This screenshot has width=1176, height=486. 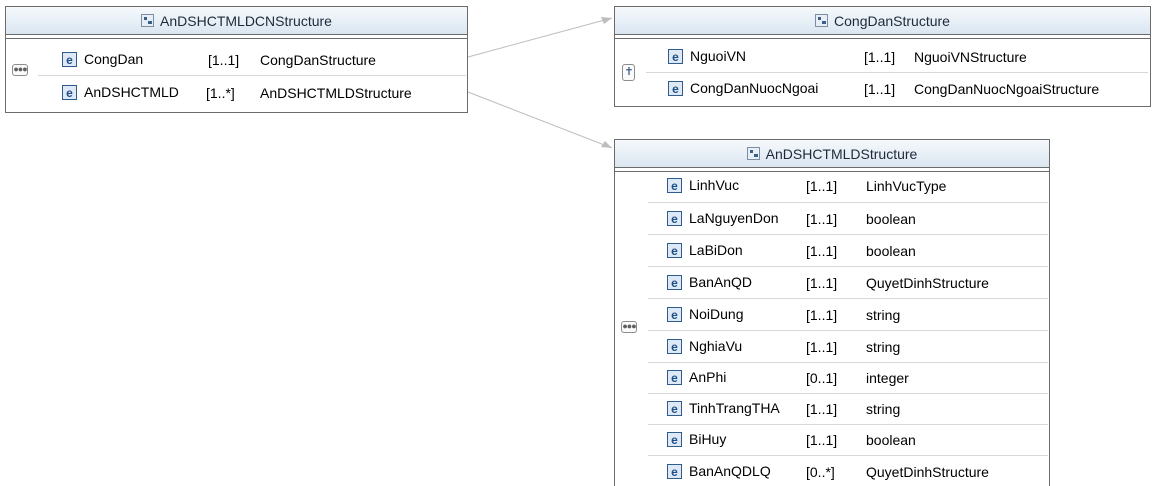 I want to click on box-header: AnDSHCTMLDStructure, so click(x=832, y=154).